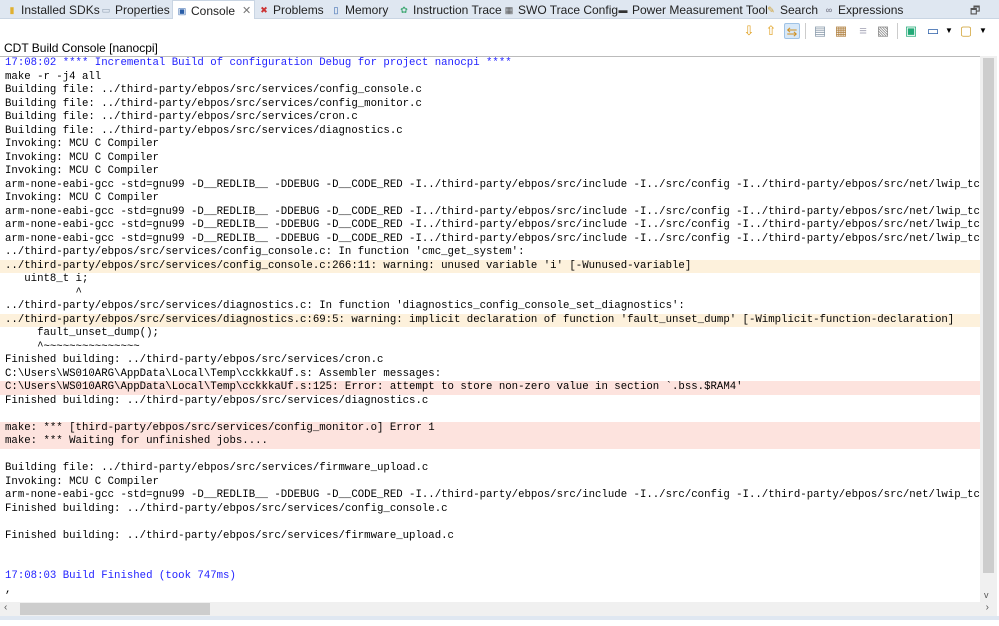 The image size is (999, 626). I want to click on tab-search: ✎ Search, so click(791, 9).